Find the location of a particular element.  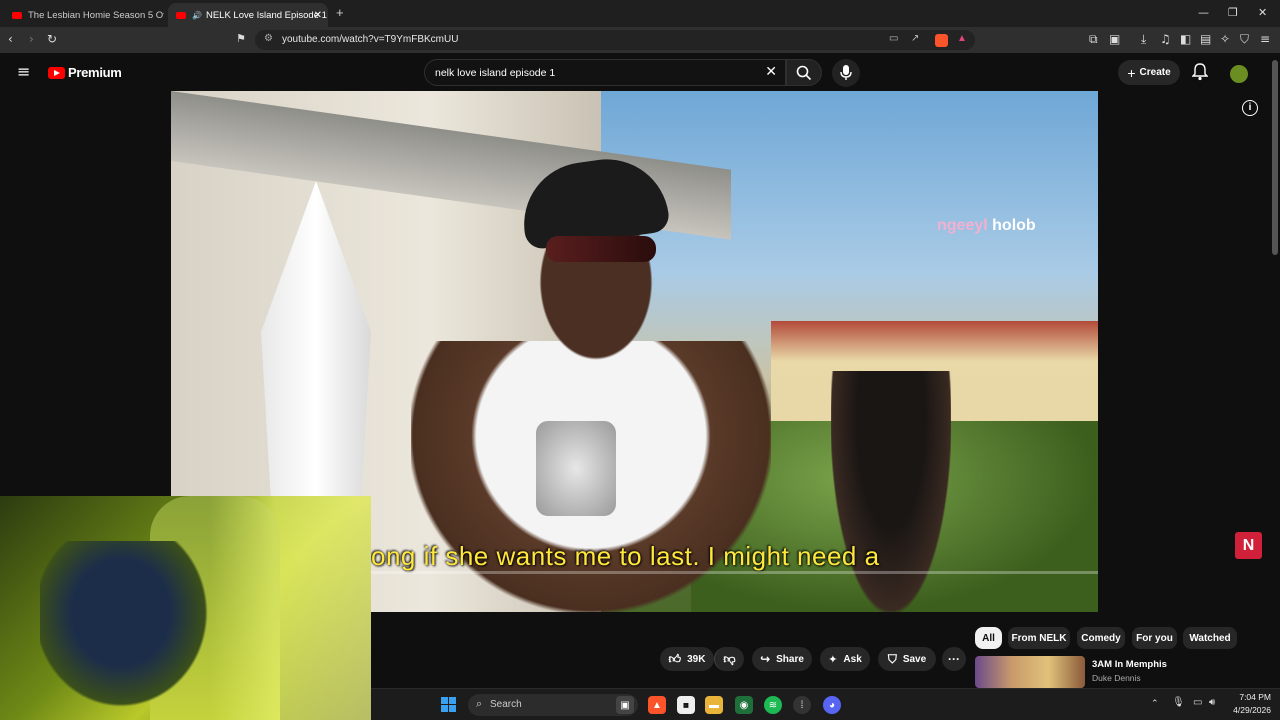

show-hidden-icons-icon: ⌃ is located at coordinates (1155, 703).